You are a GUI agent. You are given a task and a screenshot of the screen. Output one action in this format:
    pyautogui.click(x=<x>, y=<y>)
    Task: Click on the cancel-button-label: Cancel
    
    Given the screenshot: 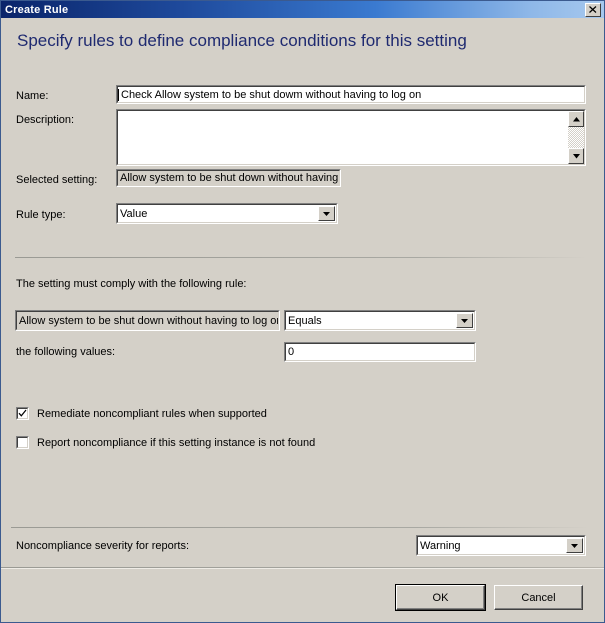 What is the action you would take?
    pyautogui.click(x=538, y=597)
    